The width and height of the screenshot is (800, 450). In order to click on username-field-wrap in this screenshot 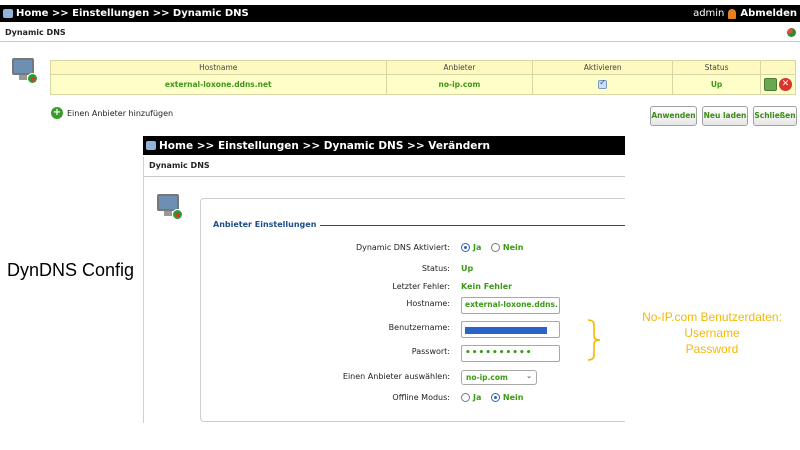, I will do `click(510, 329)`.